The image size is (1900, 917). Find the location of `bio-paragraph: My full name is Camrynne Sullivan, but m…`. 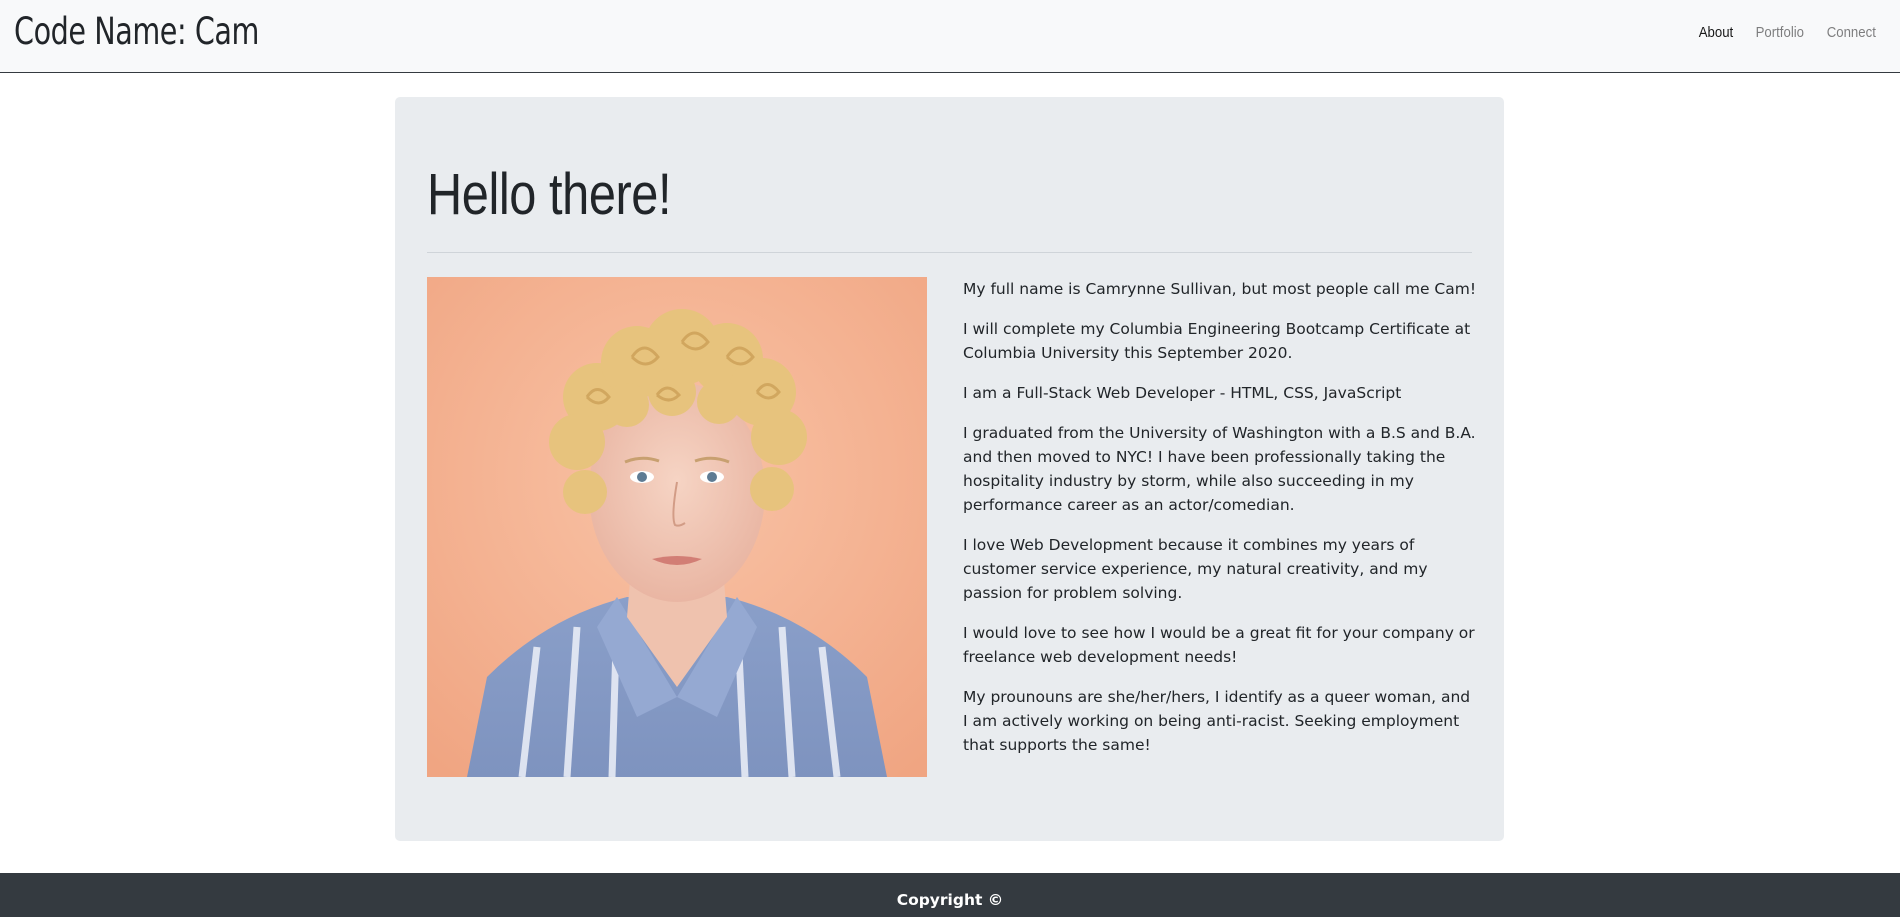

bio-paragraph: My full name is Camrynne Sullivan, but m… is located at coordinates (1220, 289).